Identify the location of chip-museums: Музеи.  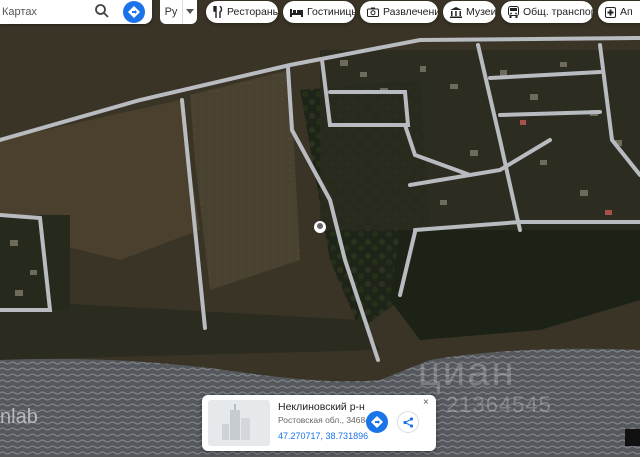
(469, 12).